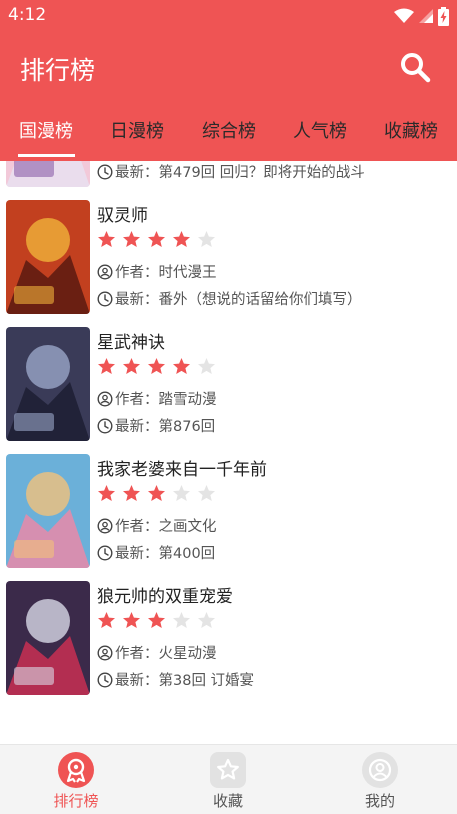  What do you see at coordinates (166, 273) in the screenshot?
I see `comic-author-text: 作者：时代漫王` at bounding box center [166, 273].